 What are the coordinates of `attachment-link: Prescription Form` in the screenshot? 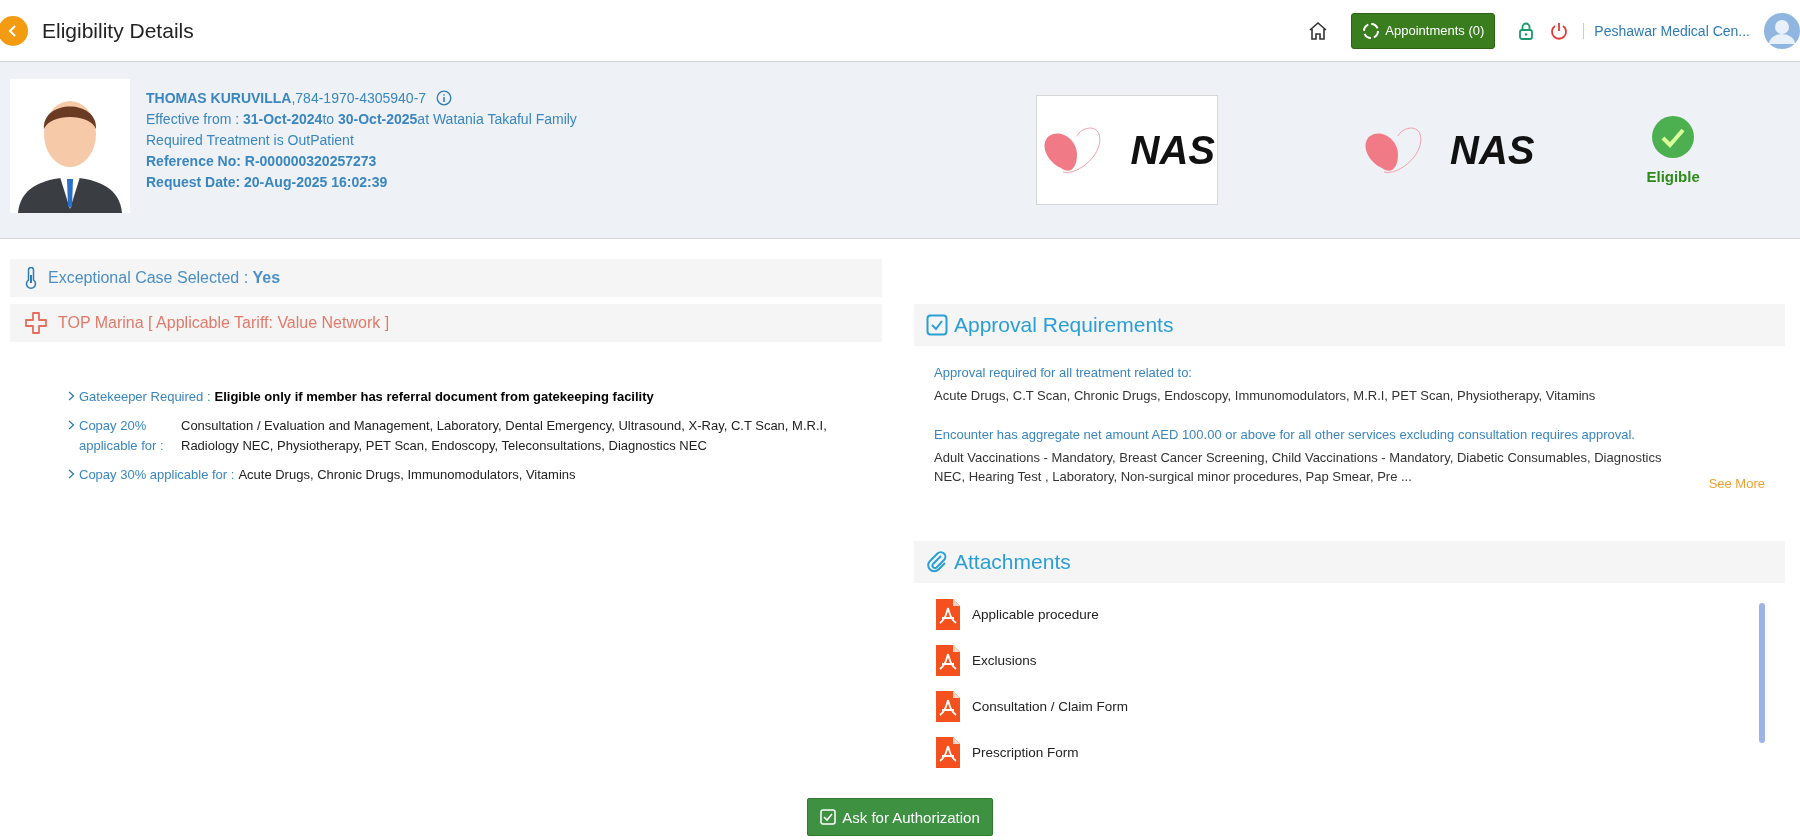 It's located at (1025, 752).